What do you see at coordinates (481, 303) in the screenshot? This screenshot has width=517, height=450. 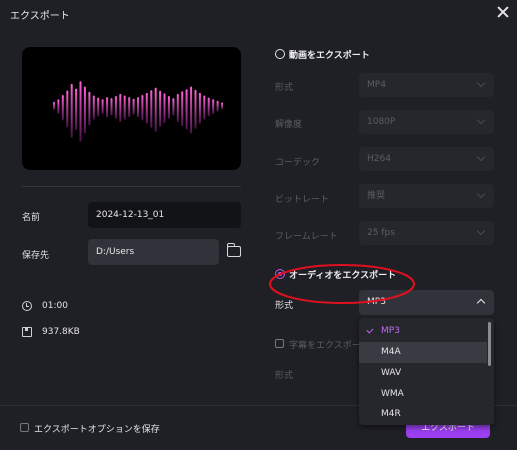 I see `chevron-up-icon` at bounding box center [481, 303].